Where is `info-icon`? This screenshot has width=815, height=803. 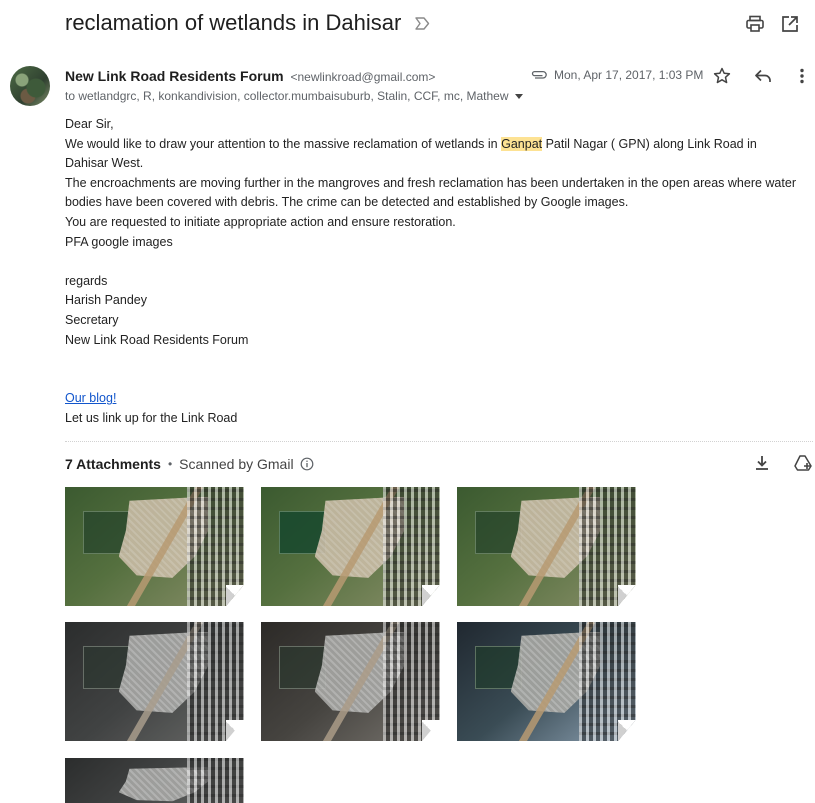
info-icon is located at coordinates (307, 464).